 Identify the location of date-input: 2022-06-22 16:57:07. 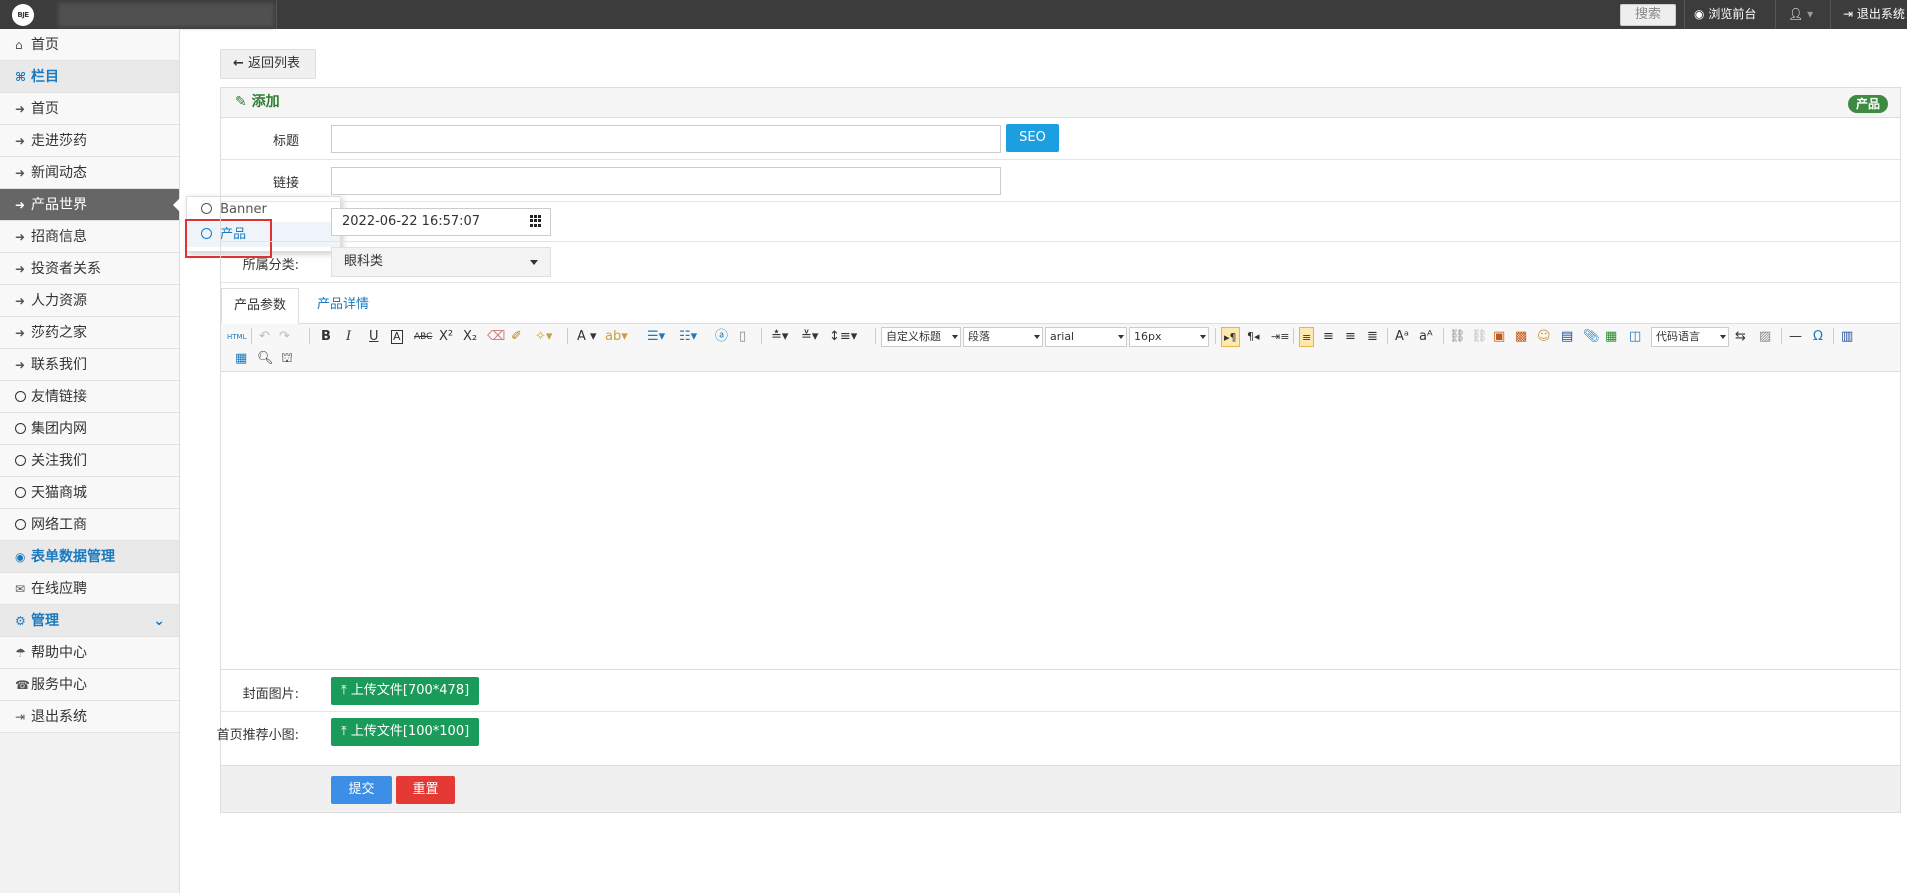
(441, 222).